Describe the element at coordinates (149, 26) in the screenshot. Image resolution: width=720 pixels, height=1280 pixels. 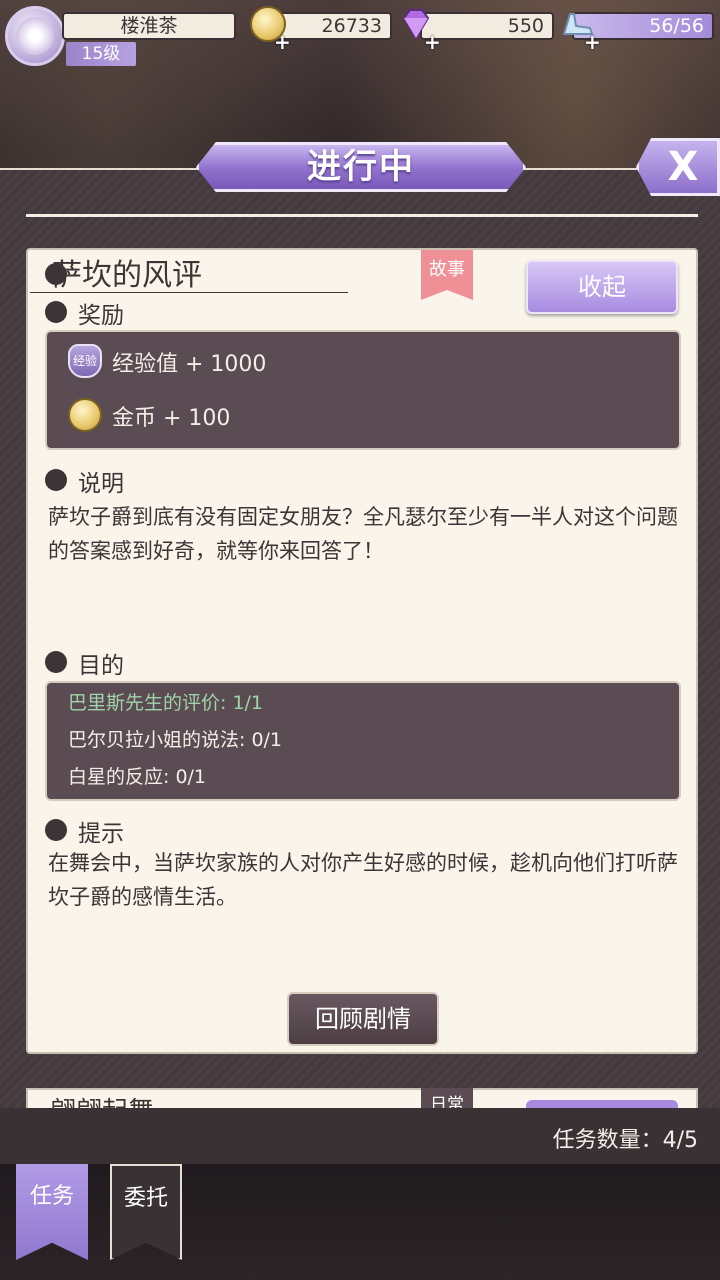
I see `player-name: 楼淮茶` at that location.